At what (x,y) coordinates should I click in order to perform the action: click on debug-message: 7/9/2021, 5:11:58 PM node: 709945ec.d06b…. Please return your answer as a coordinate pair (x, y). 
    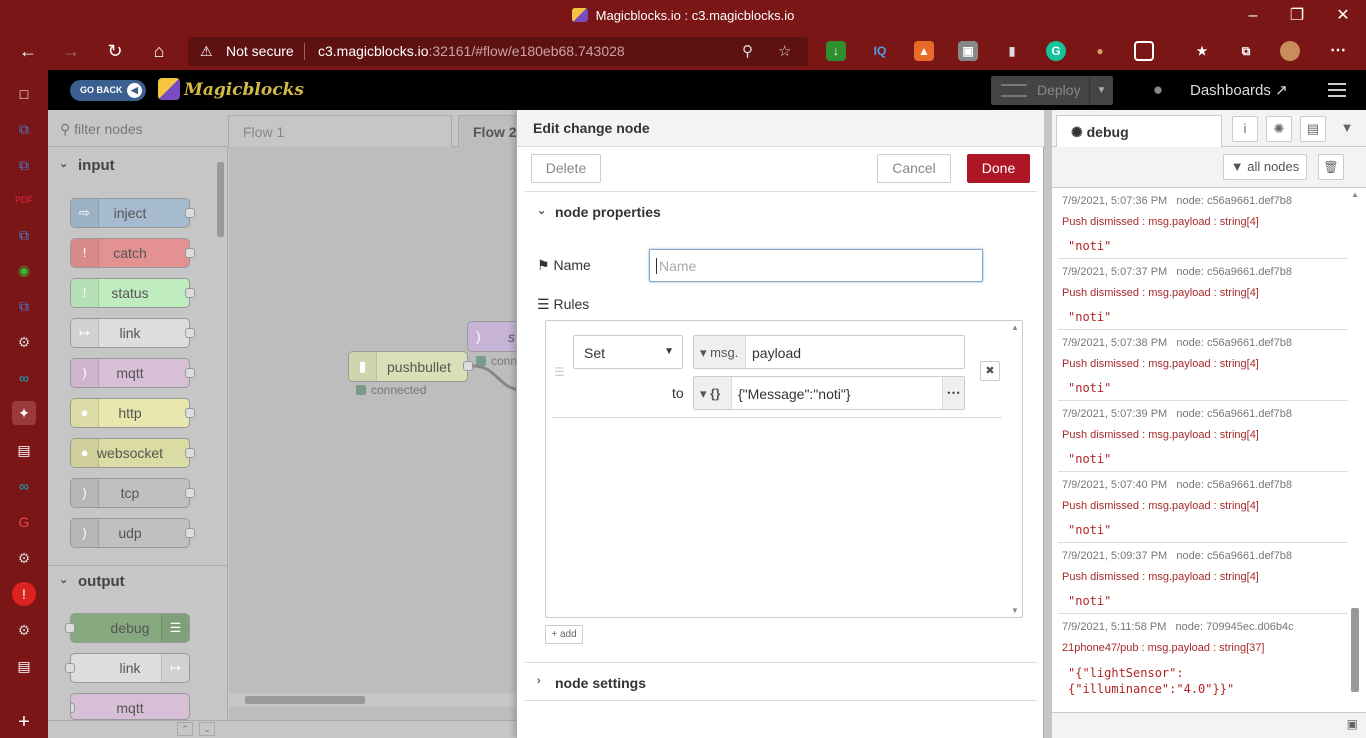
    Looking at the image, I should click on (1203, 661).